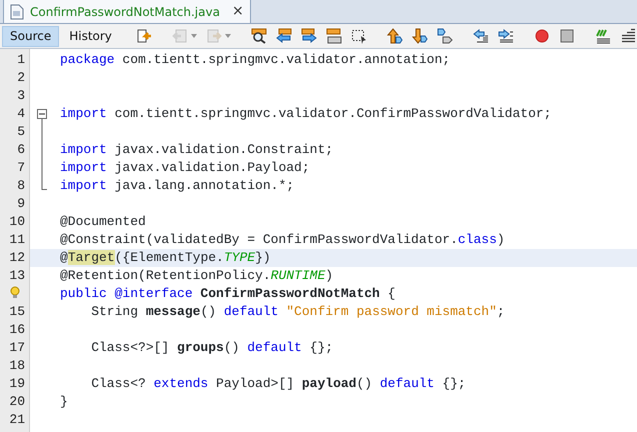 The width and height of the screenshot is (637, 432). Describe the element at coordinates (306, 114) in the screenshot. I see `code-line: import com.tientt.springmvc.validator.ConfirmPasswordValidator;` at that location.